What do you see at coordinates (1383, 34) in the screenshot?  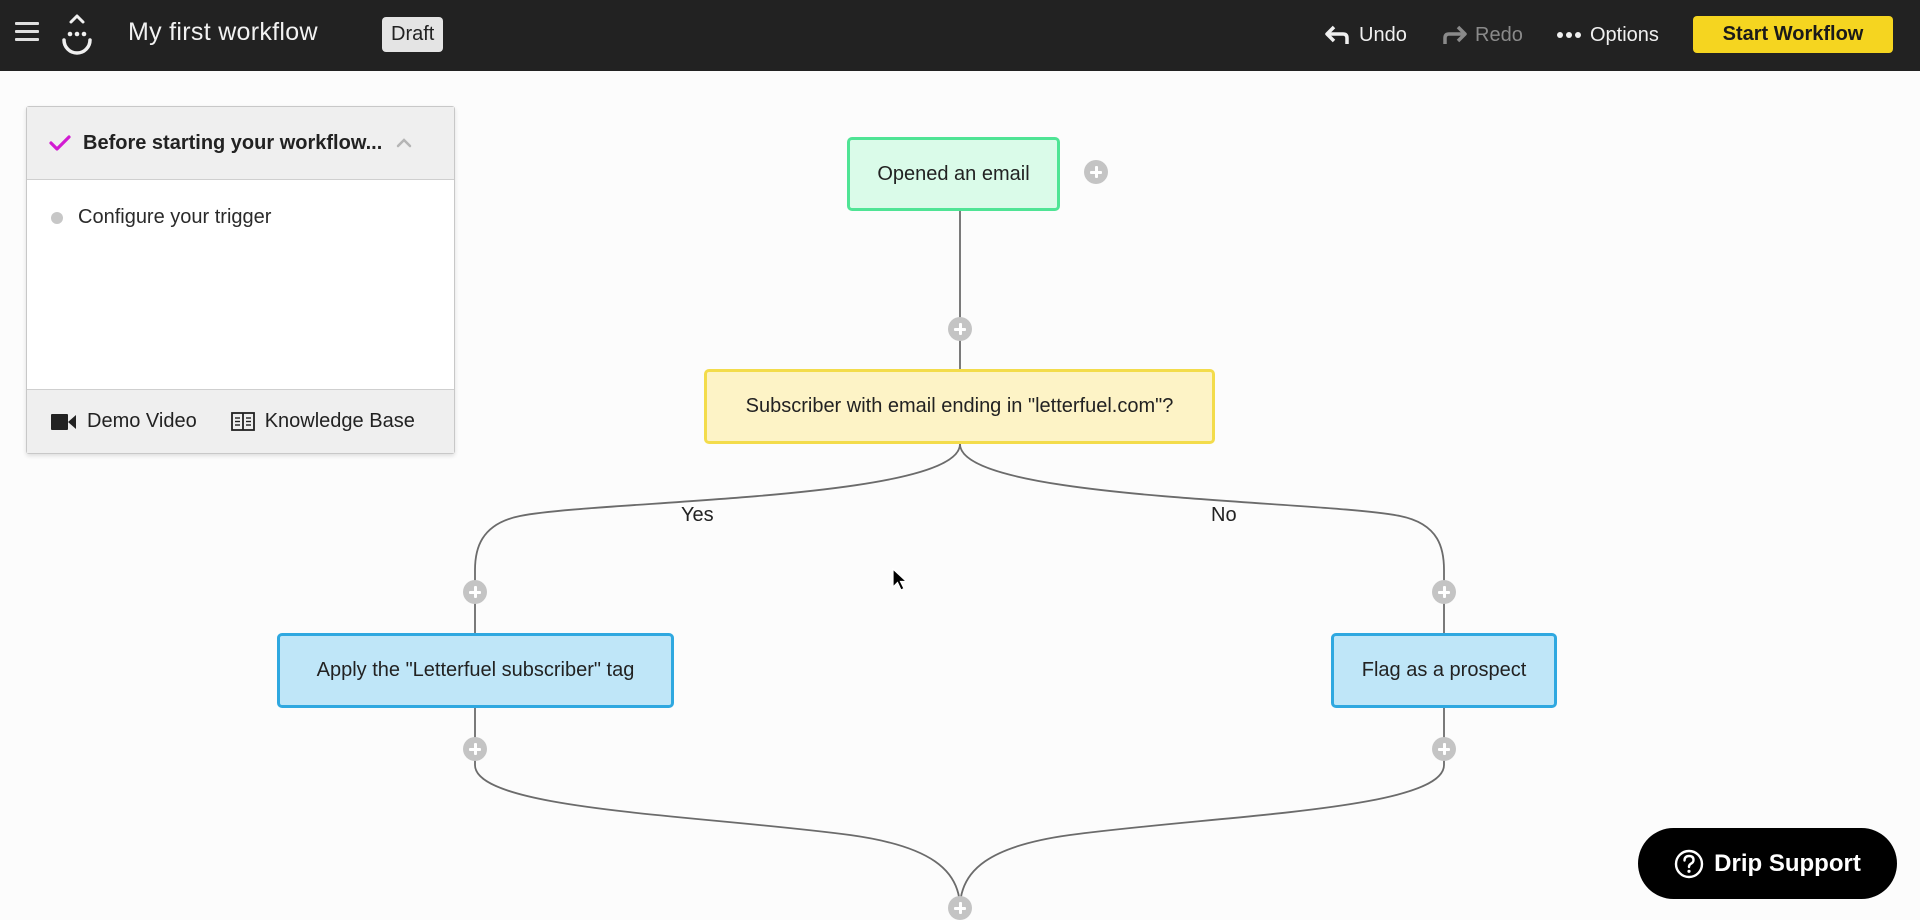 I see `undo-label: Undo` at bounding box center [1383, 34].